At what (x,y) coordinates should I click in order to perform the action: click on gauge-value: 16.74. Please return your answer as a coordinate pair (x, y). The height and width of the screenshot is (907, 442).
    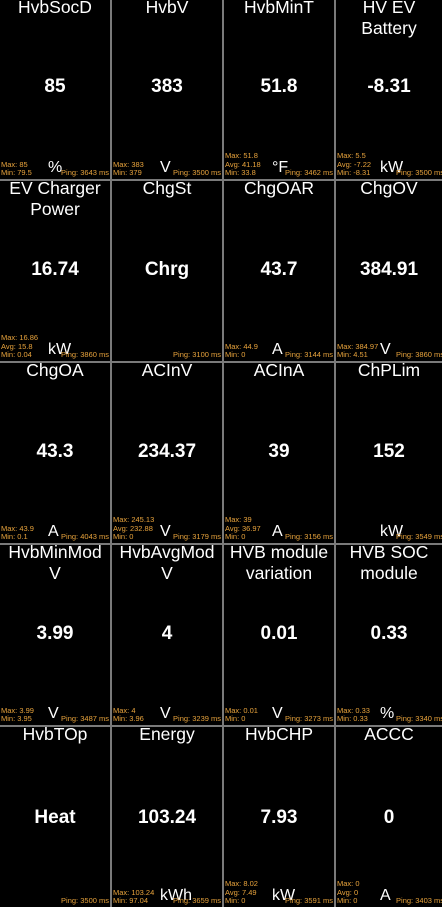
    Looking at the image, I should click on (55, 269).